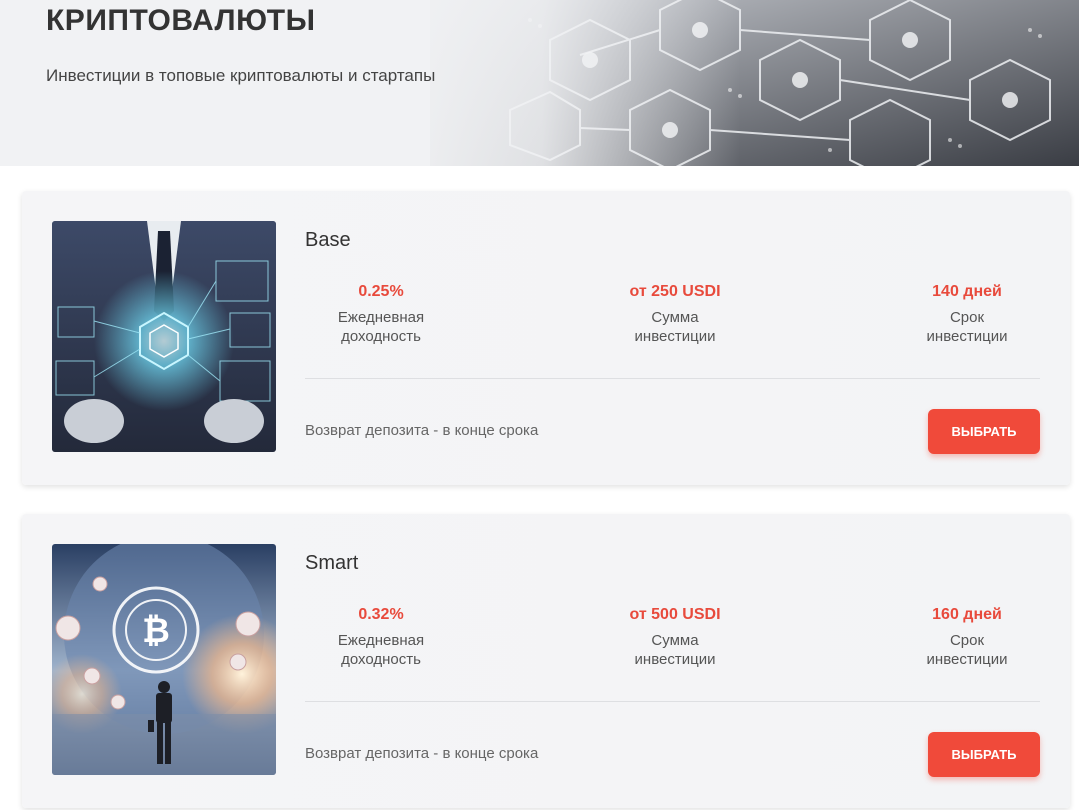 Image resolution: width=1079 pixels, height=810 pixels. Describe the element at coordinates (328, 240) in the screenshot. I see `plan-name: Base` at that location.